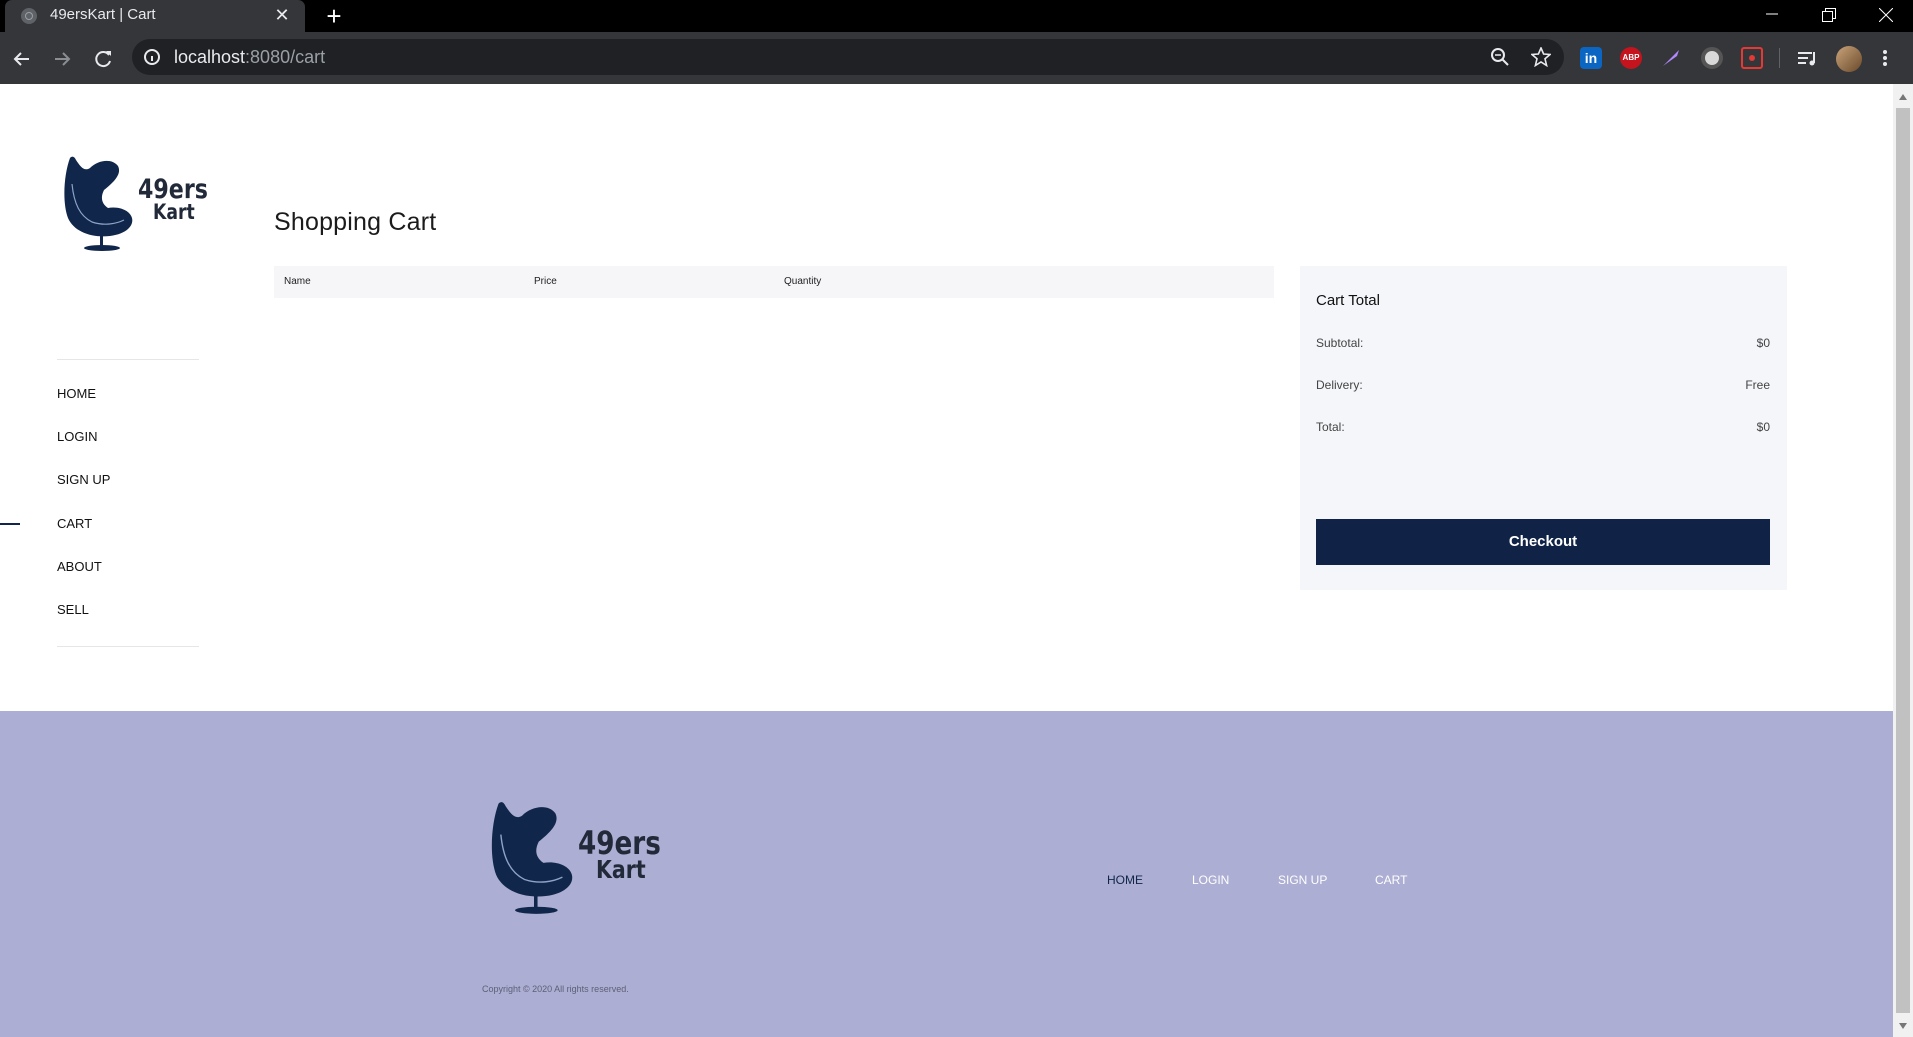  I want to click on sidebar-item-cart: CART, so click(74, 523).